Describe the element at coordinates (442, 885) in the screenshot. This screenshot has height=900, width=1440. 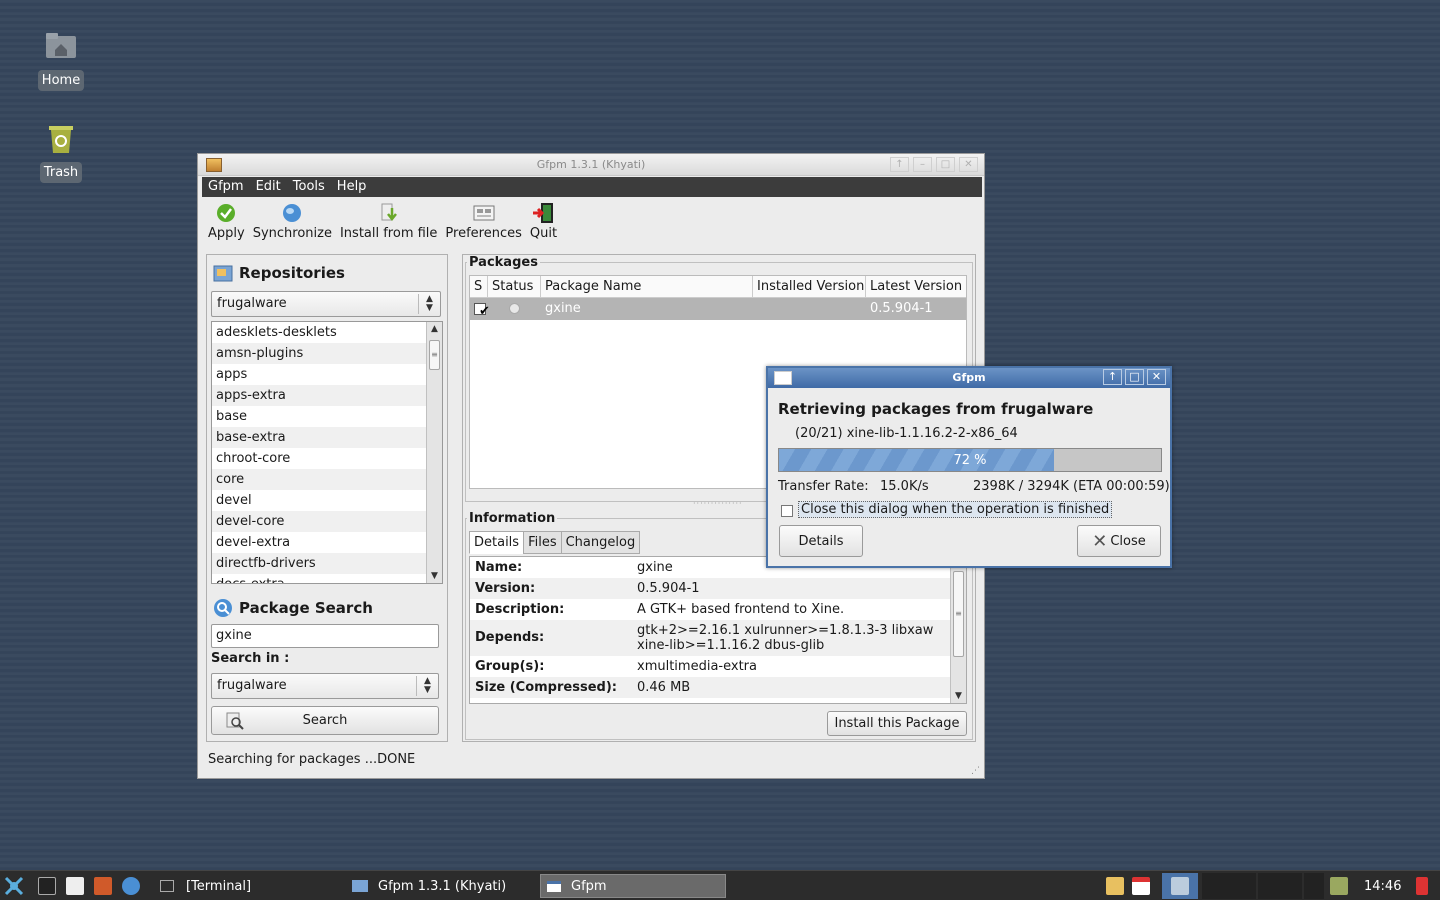
I see `task-gfpm-main: Gfpm 1.3.1 (Khyati)` at that location.